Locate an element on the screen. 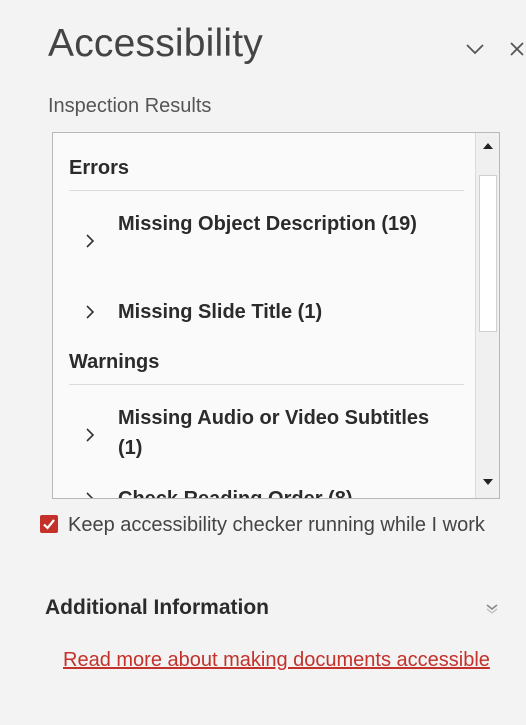 The image size is (526, 725). chevron-down-icon is located at coordinates (475, 49).